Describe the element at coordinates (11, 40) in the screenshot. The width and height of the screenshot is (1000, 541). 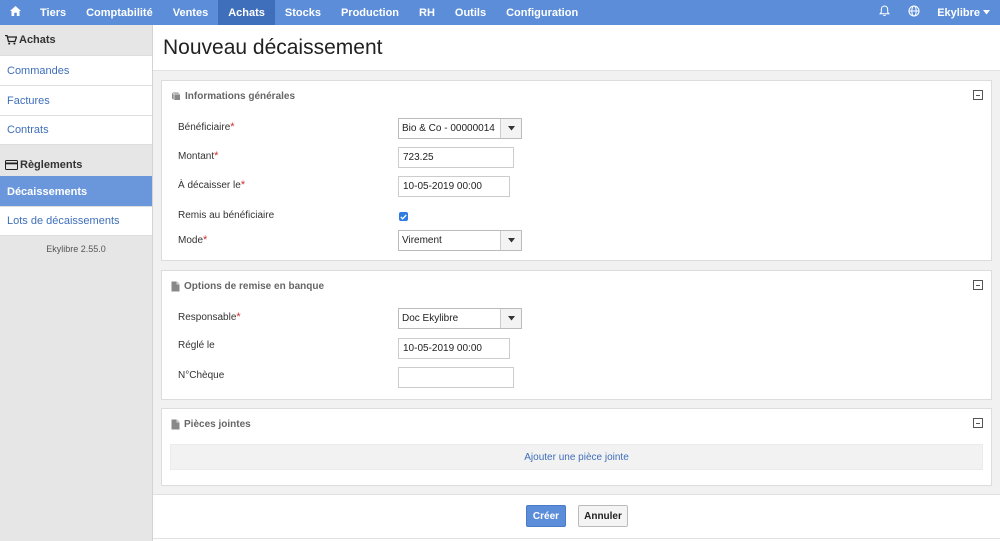
I see `cart-icon` at that location.